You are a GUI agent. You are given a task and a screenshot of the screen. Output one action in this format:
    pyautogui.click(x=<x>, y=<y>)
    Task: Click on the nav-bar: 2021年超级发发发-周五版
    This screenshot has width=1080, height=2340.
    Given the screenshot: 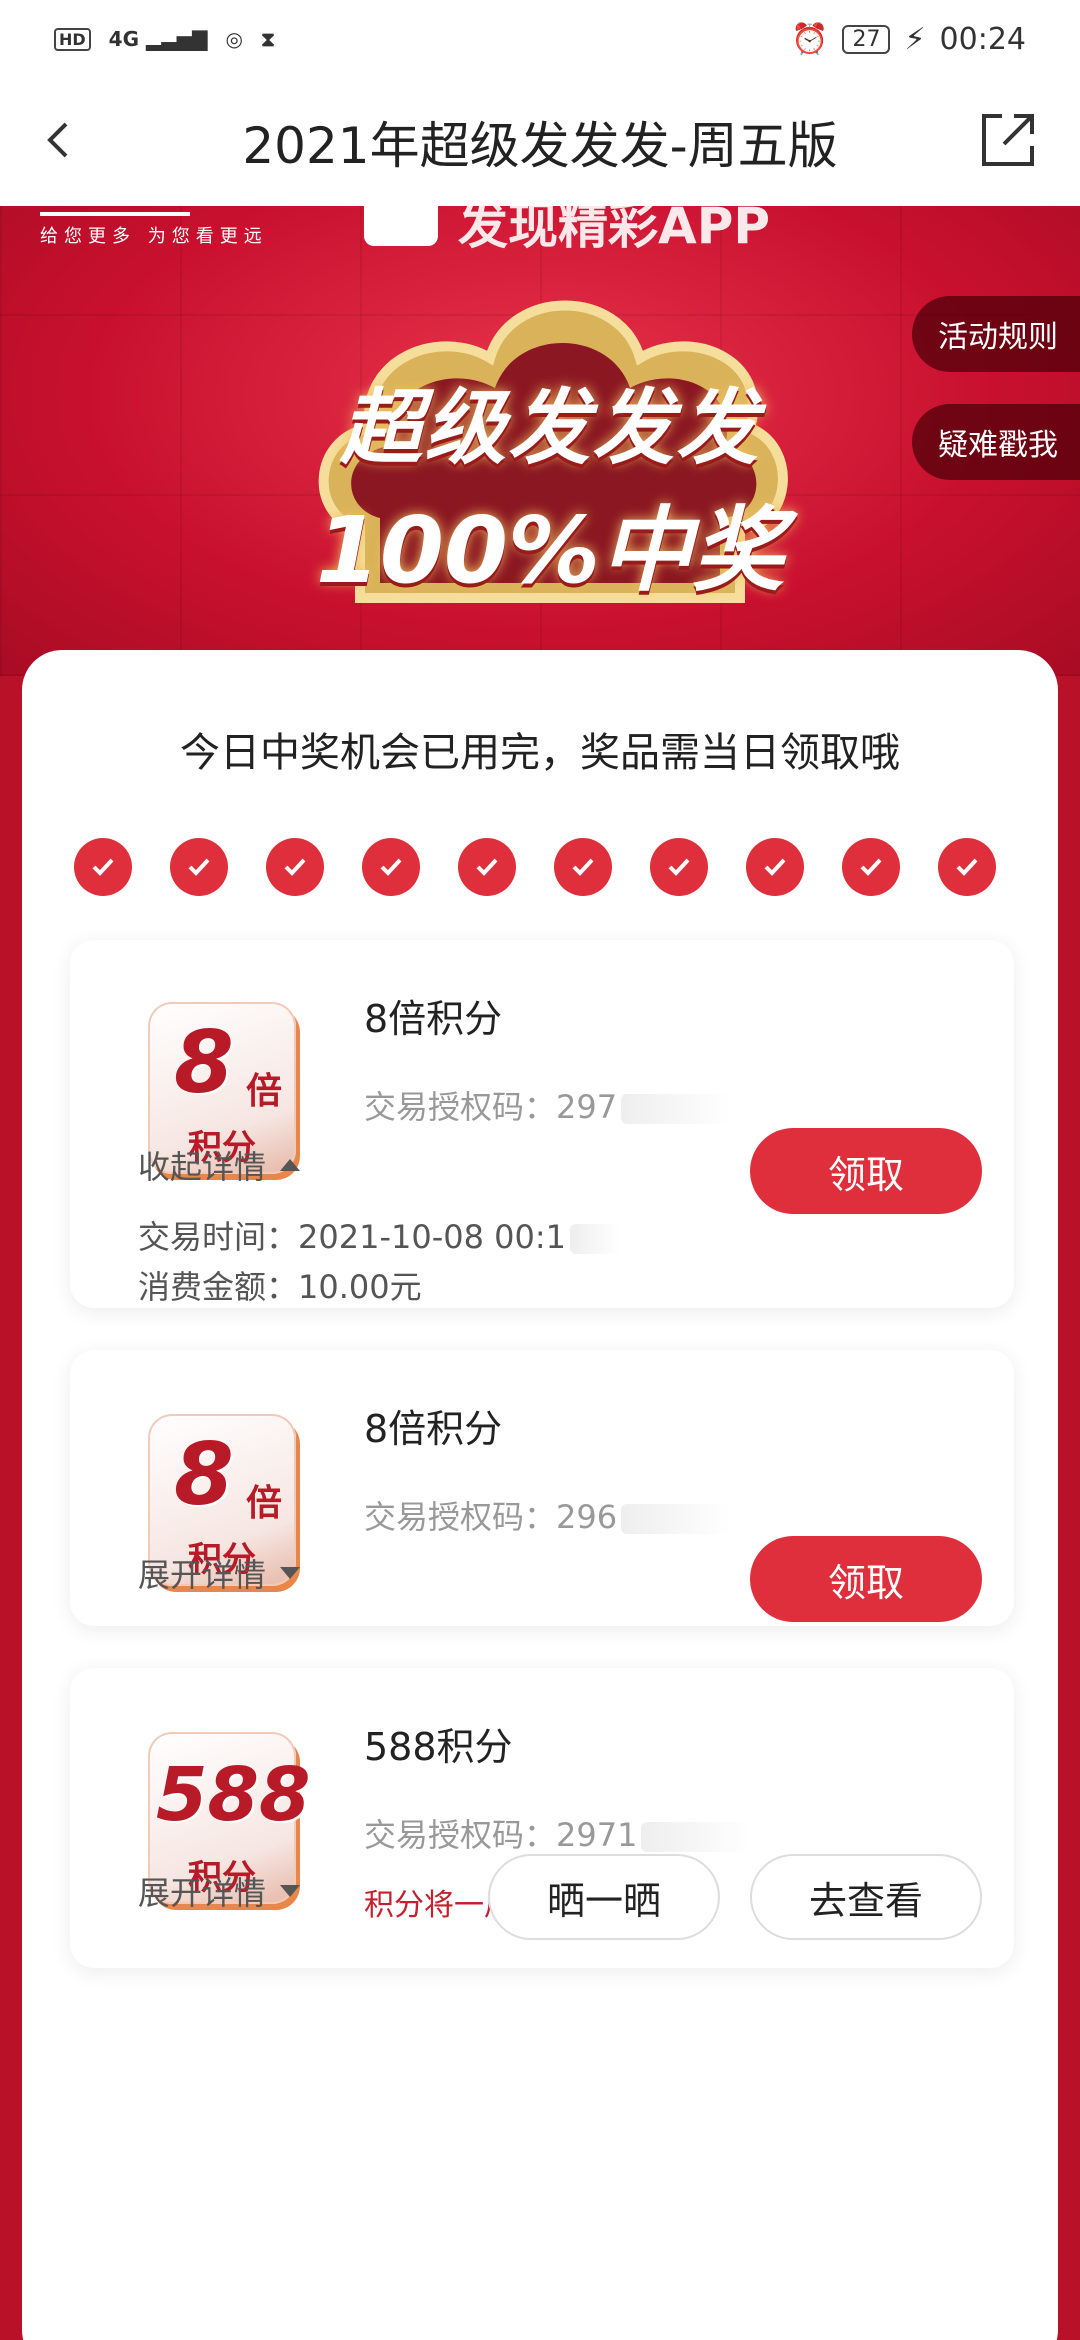 What is the action you would take?
    pyautogui.click(x=540, y=142)
    